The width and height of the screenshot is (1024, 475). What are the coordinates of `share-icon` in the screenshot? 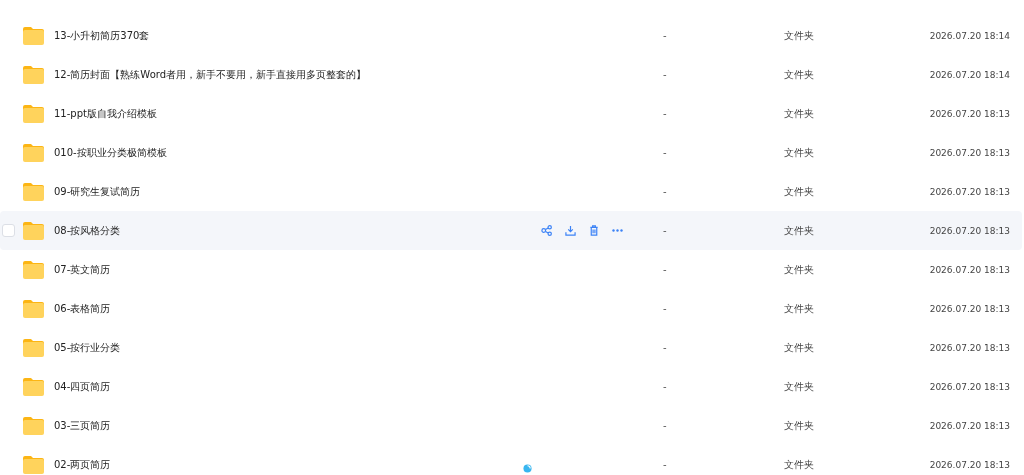 It's located at (546, 230).